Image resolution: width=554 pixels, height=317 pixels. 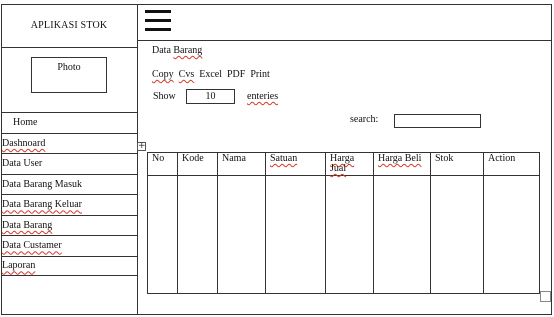 I want to click on column-header-harga-jual: Harga Jual, so click(x=349, y=164).